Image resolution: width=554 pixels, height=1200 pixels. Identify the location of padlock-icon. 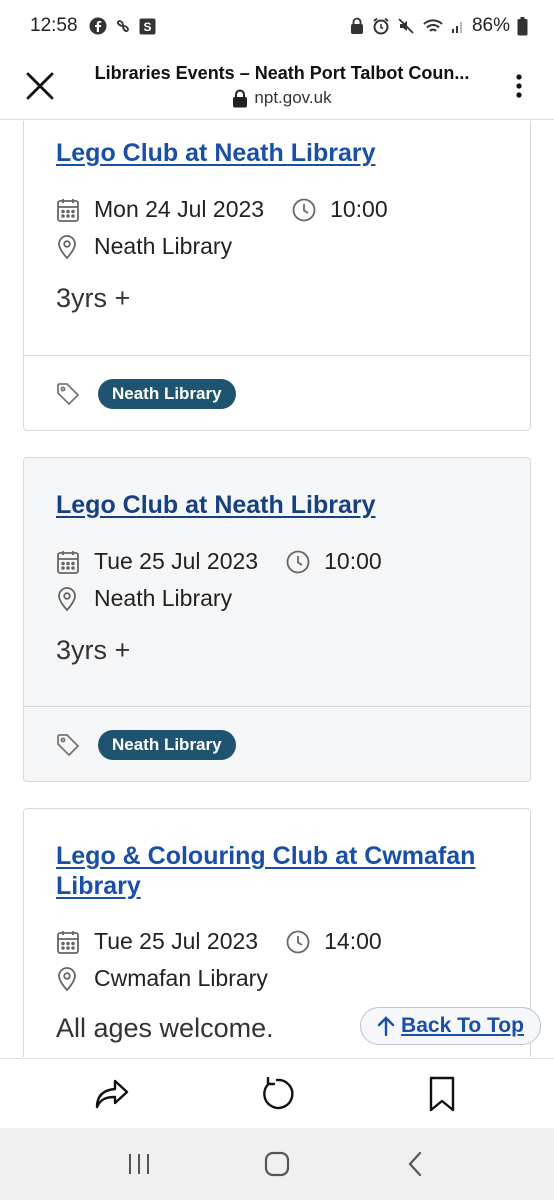
(240, 98).